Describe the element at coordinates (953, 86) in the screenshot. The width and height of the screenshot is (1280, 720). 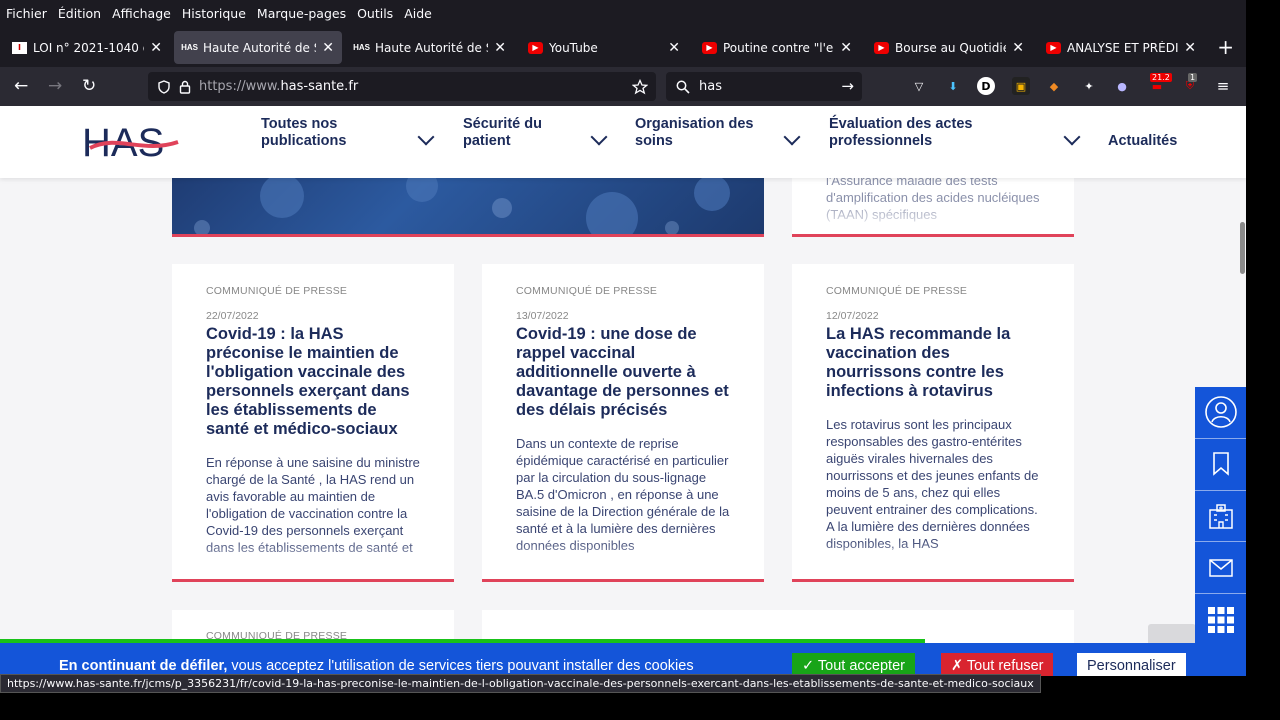
I see `download-icon: ⬇` at that location.